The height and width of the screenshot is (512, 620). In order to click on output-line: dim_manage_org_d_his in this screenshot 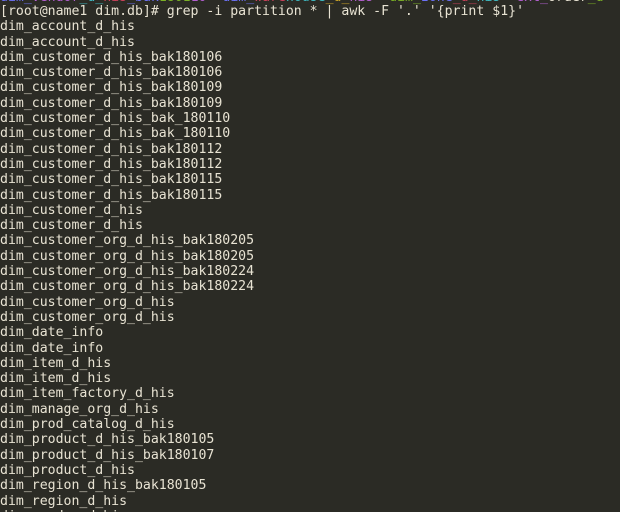, I will do `click(79, 409)`.